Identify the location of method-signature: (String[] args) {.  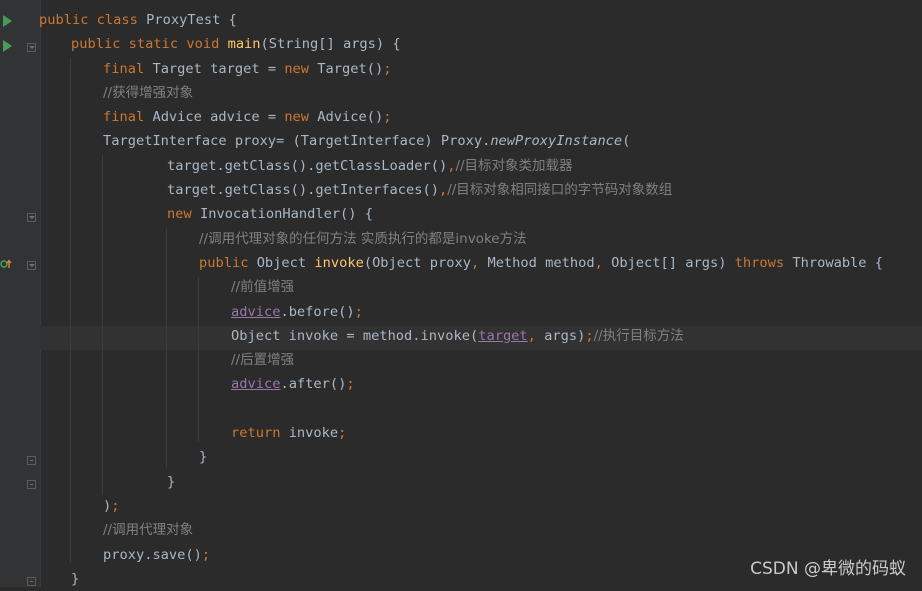
(330, 44).